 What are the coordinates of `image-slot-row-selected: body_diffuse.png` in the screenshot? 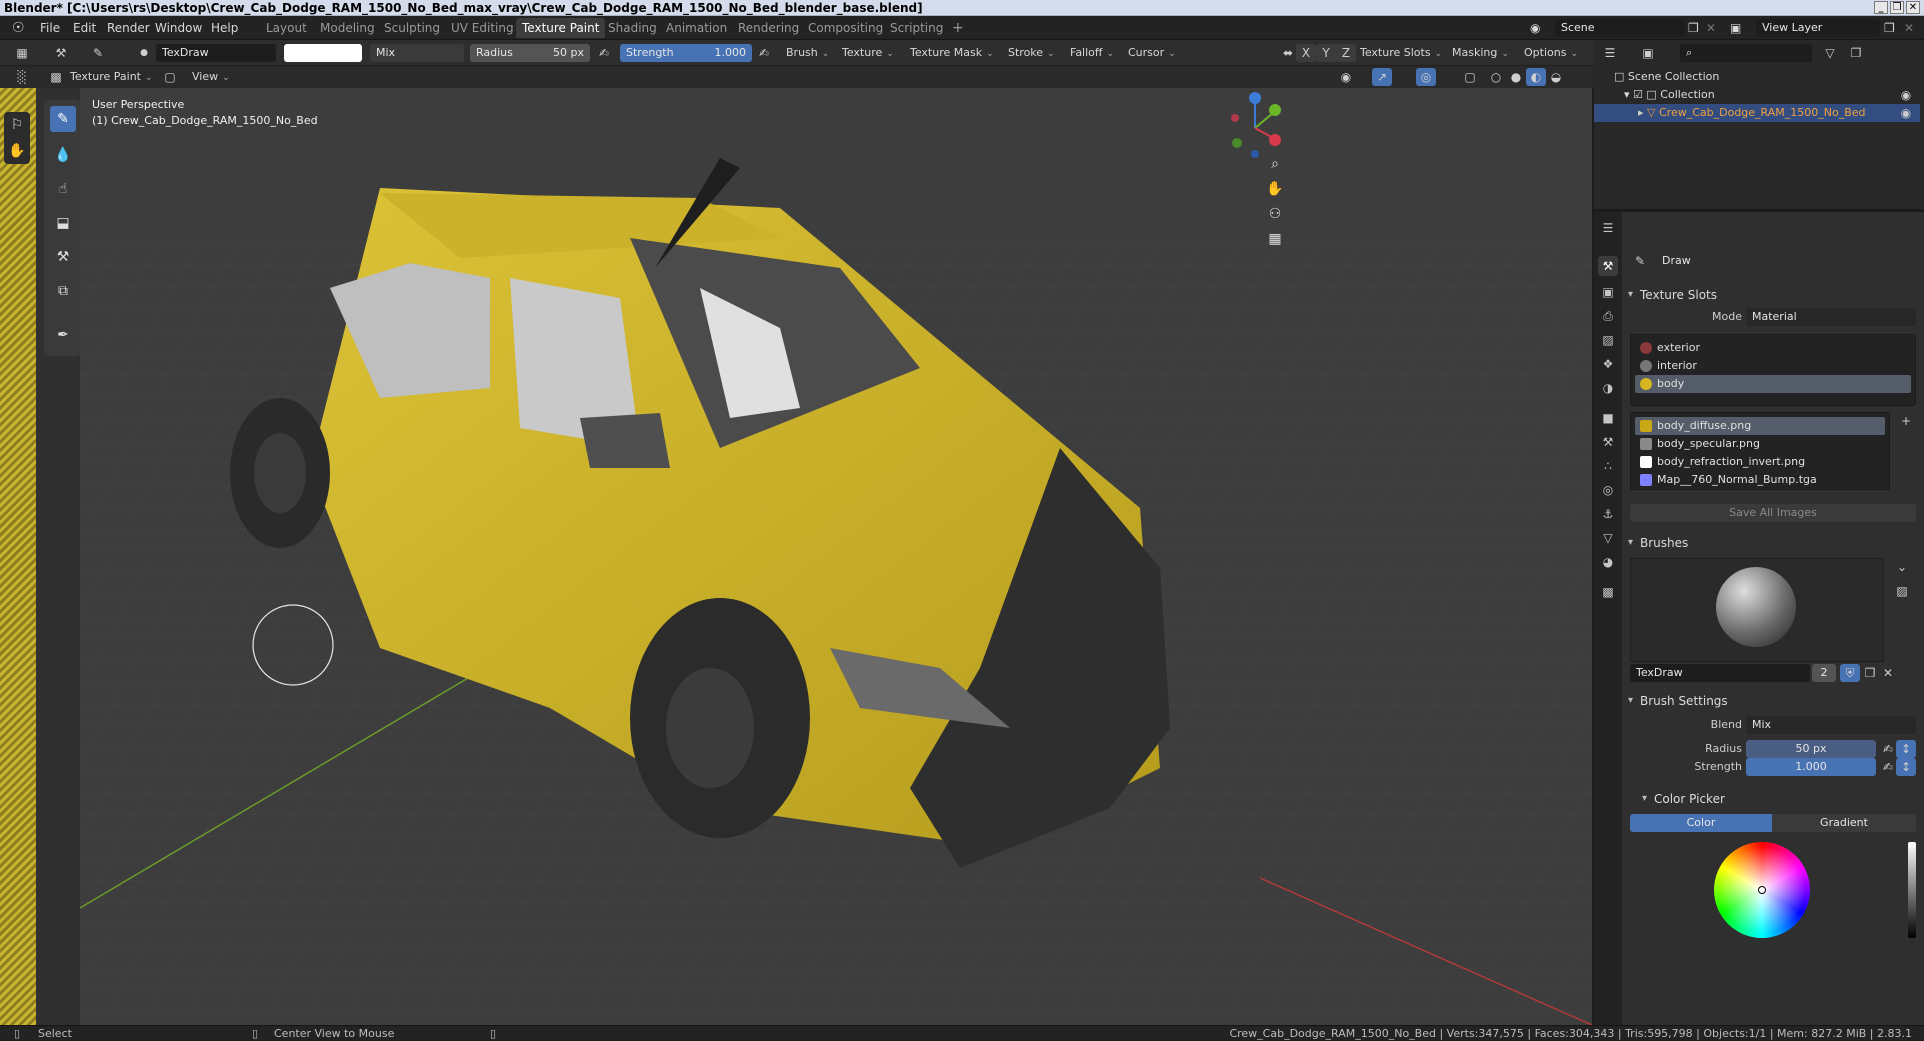 It's located at (1760, 426).